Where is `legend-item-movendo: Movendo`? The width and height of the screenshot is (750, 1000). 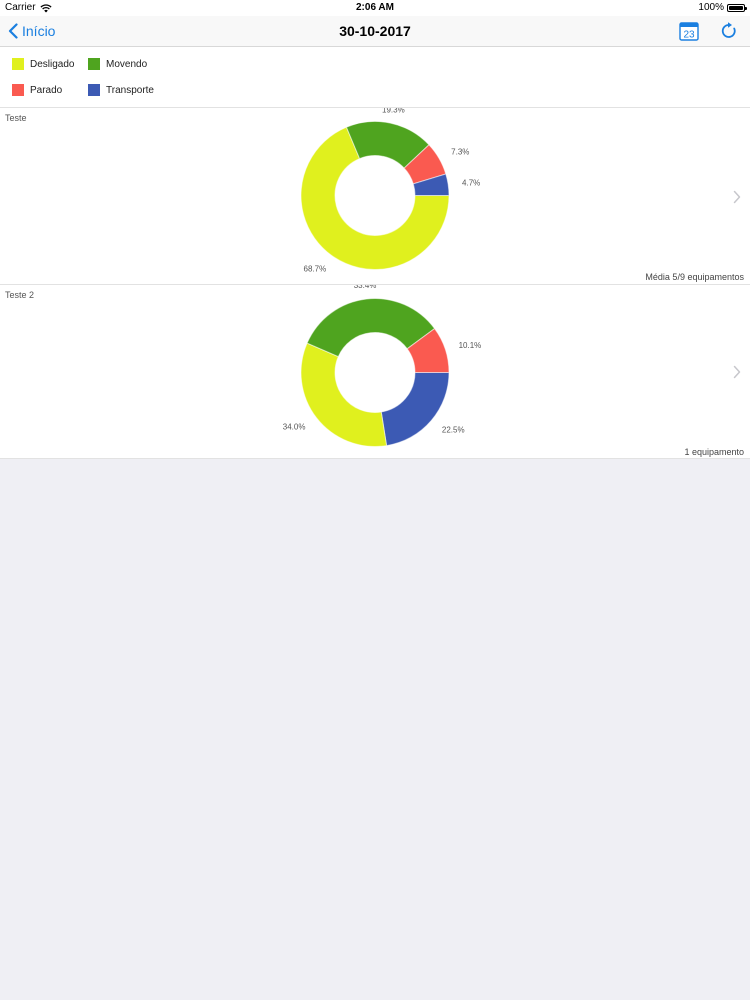
legend-item-movendo: Movendo is located at coordinates (117, 64).